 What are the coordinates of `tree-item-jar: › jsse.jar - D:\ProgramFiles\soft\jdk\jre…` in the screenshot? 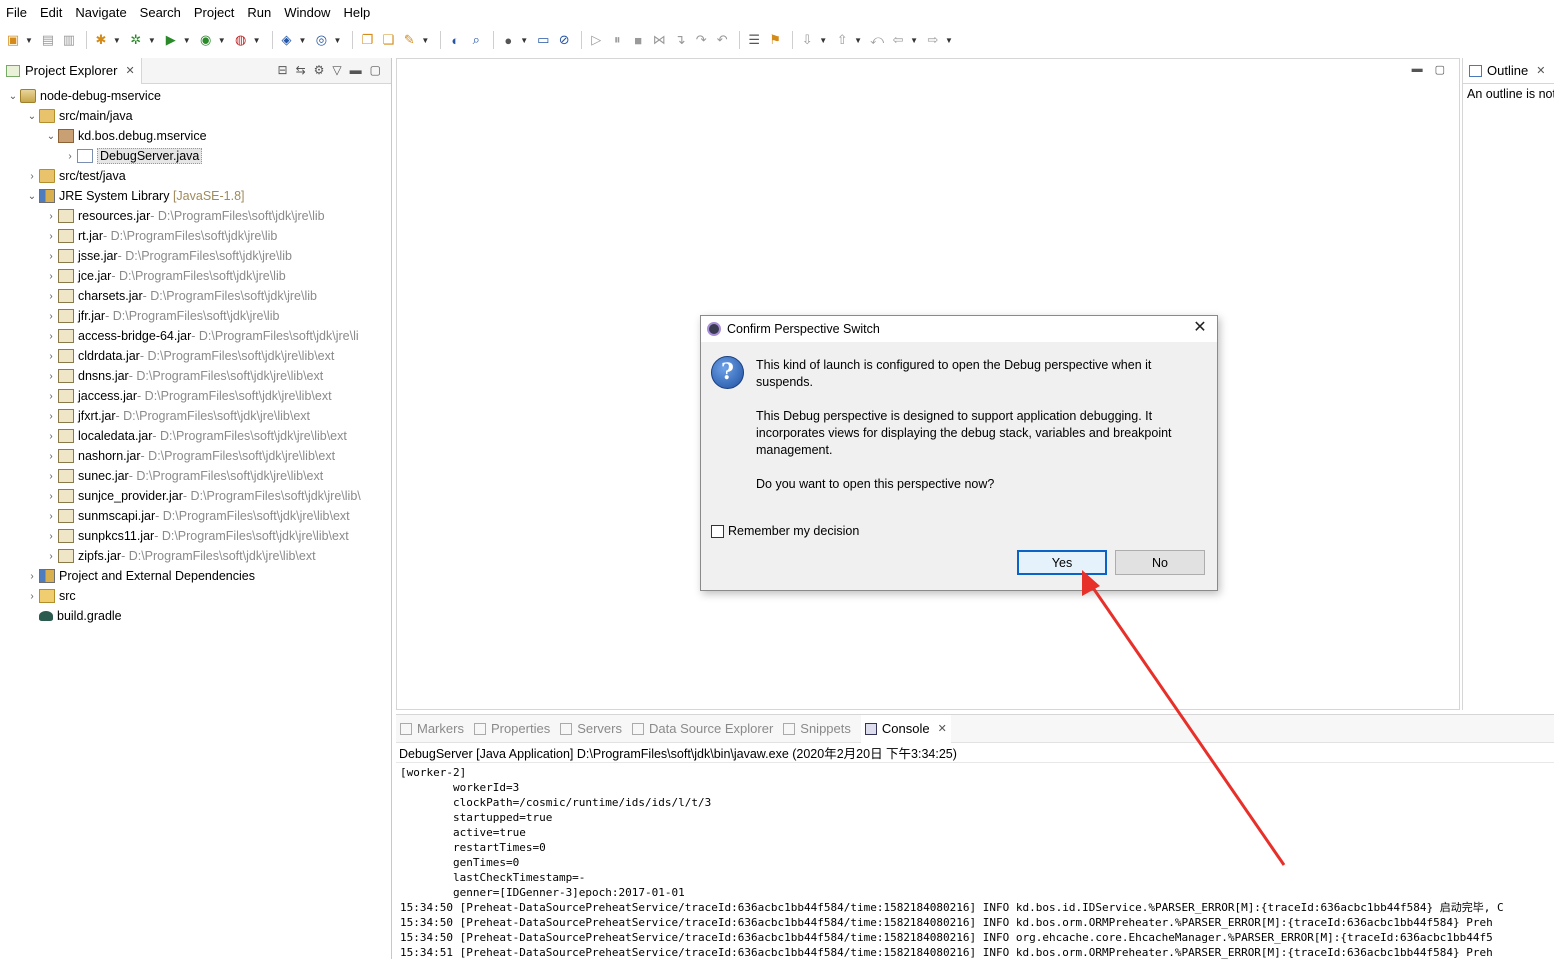 It's located at (168, 256).